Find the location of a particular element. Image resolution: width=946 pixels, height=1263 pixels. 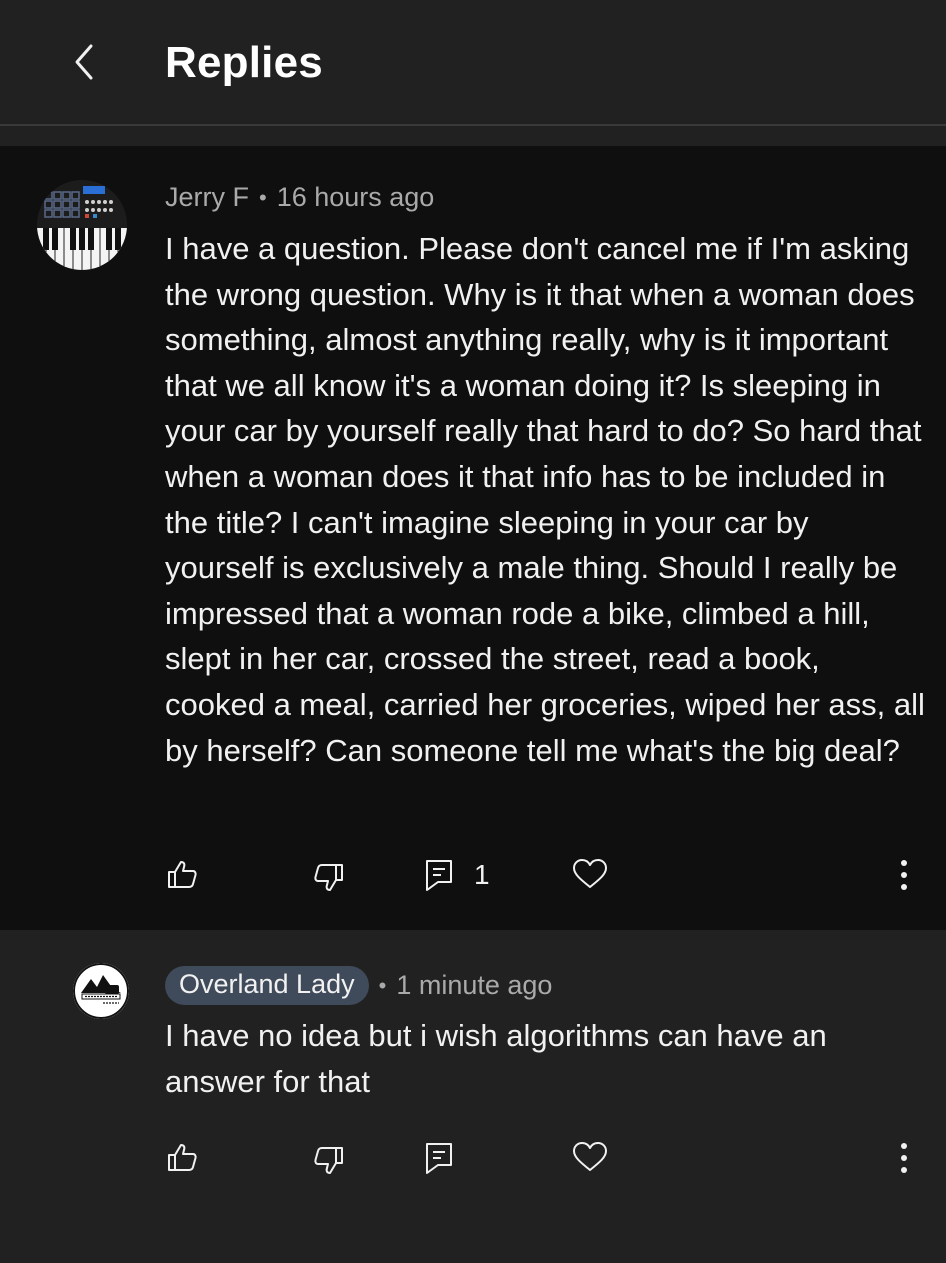

author-name: Jerry F is located at coordinates (207, 197).